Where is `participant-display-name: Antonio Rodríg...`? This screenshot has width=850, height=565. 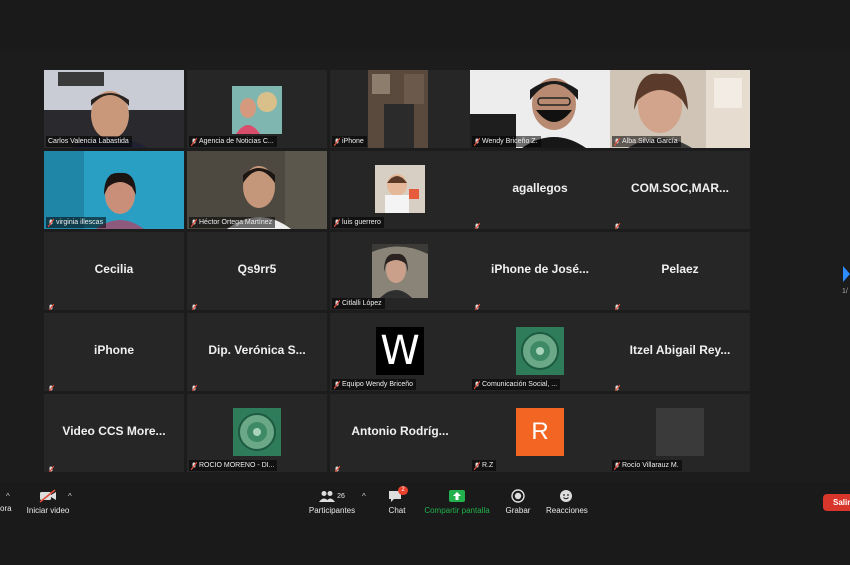
participant-display-name: Antonio Rodríg... is located at coordinates (400, 431).